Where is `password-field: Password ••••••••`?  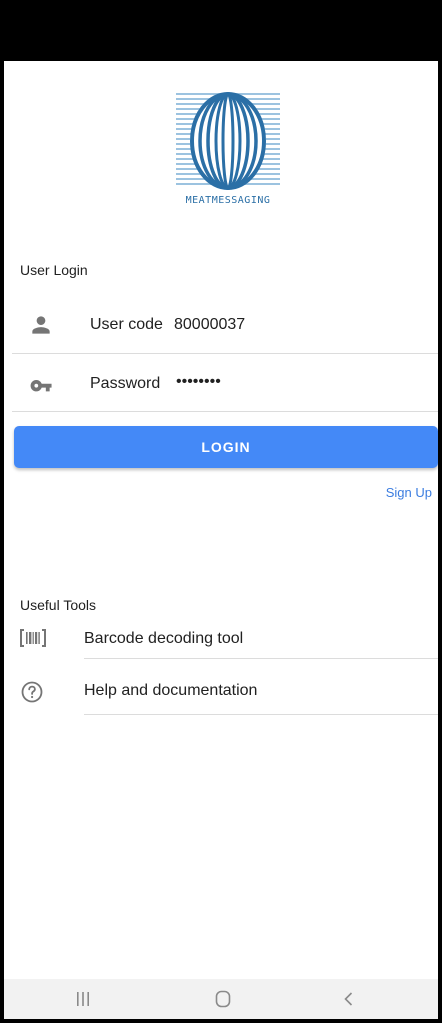
password-field: Password •••••••• is located at coordinates (221, 385).